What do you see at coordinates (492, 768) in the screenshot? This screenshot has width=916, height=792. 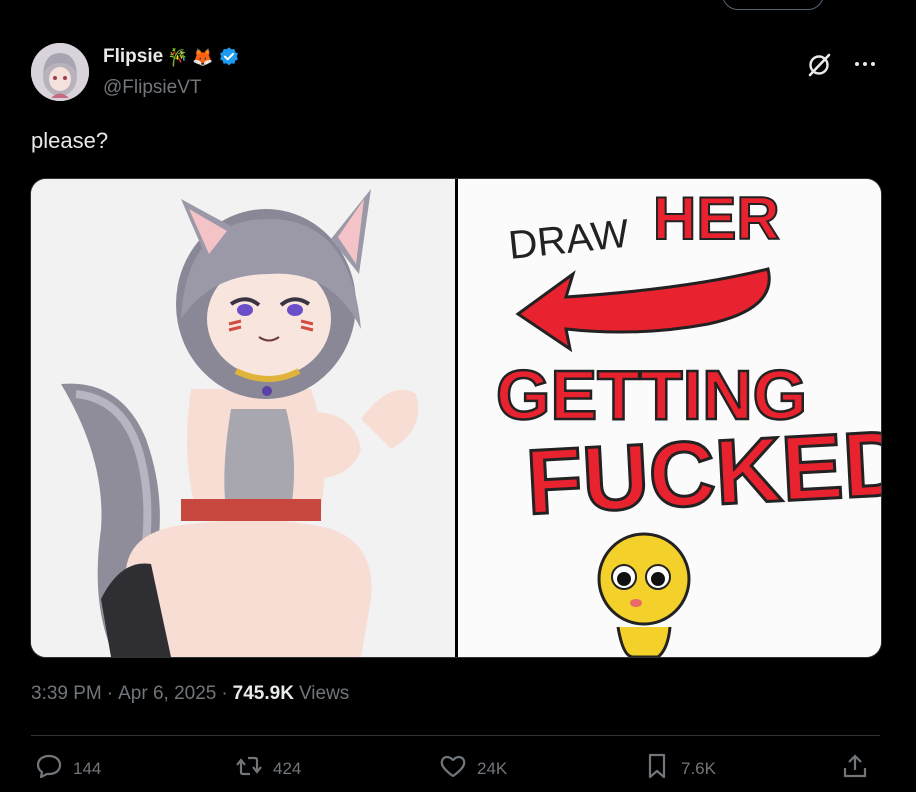 I see `like-count: 24K` at bounding box center [492, 768].